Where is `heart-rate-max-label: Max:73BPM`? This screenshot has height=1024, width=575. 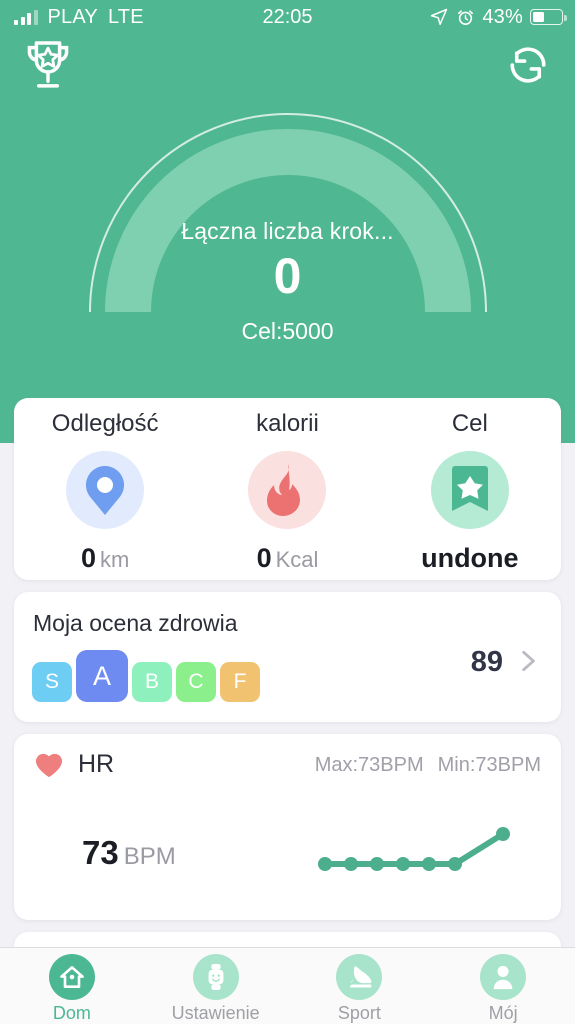
heart-rate-max-label: Max:73BPM is located at coordinates (369, 765).